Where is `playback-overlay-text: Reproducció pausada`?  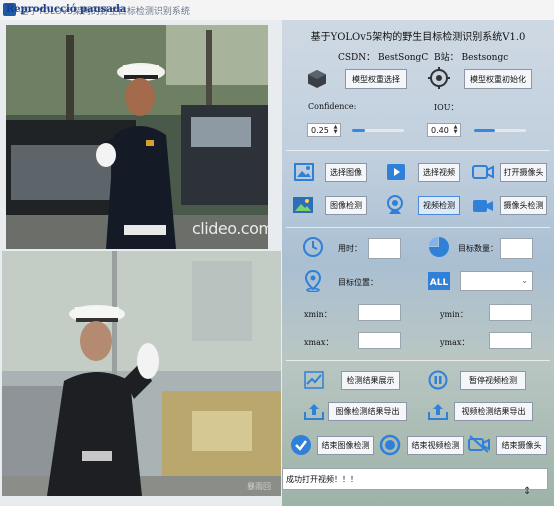
playback-overlay-text: Reproducció pausada is located at coordinates (66, 9).